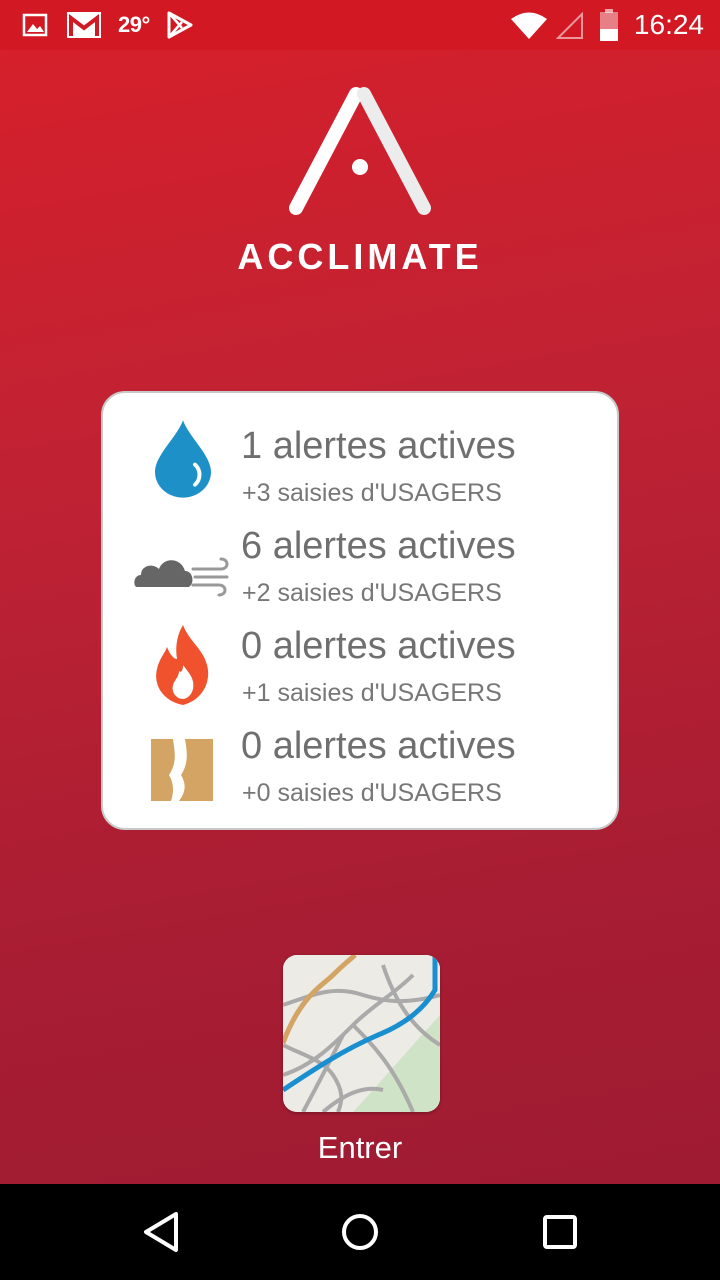  I want to click on navigation-bar, so click(360, 1232).